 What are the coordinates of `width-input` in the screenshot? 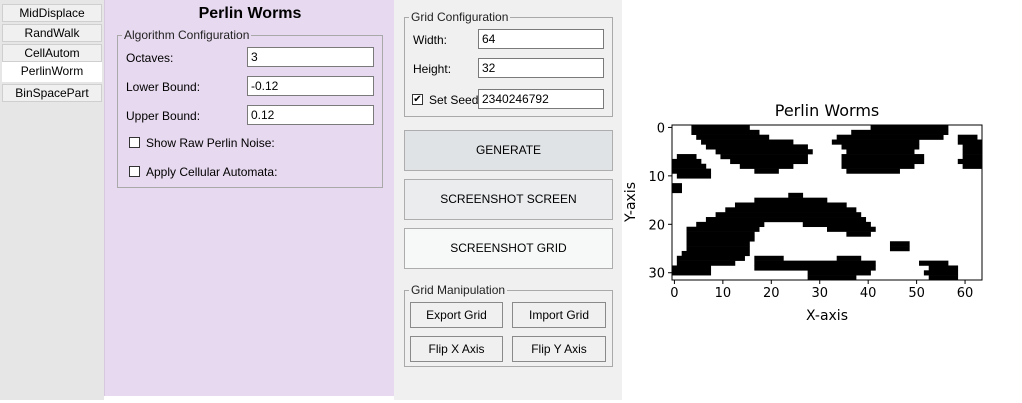 It's located at (541, 39).